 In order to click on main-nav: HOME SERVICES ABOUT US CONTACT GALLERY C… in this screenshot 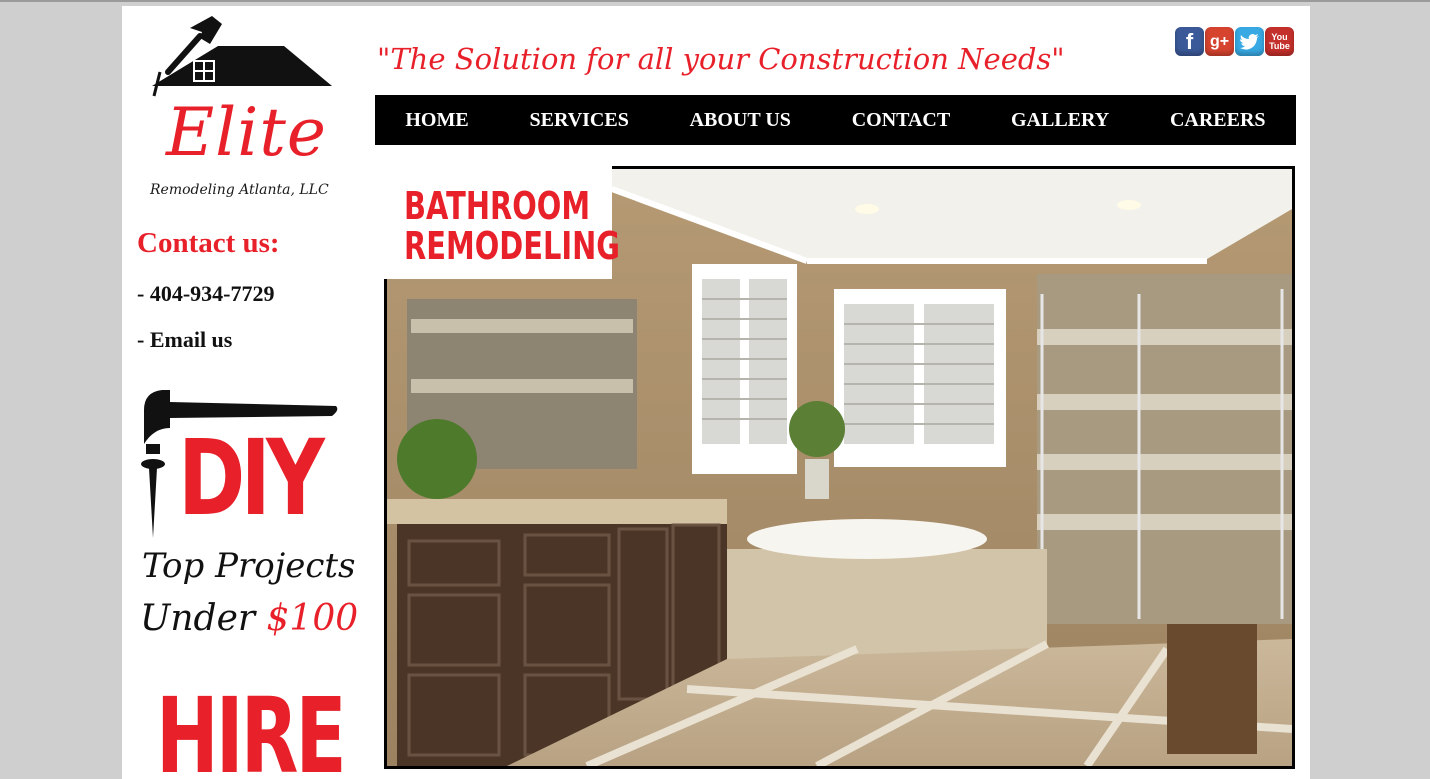, I will do `click(835, 120)`.